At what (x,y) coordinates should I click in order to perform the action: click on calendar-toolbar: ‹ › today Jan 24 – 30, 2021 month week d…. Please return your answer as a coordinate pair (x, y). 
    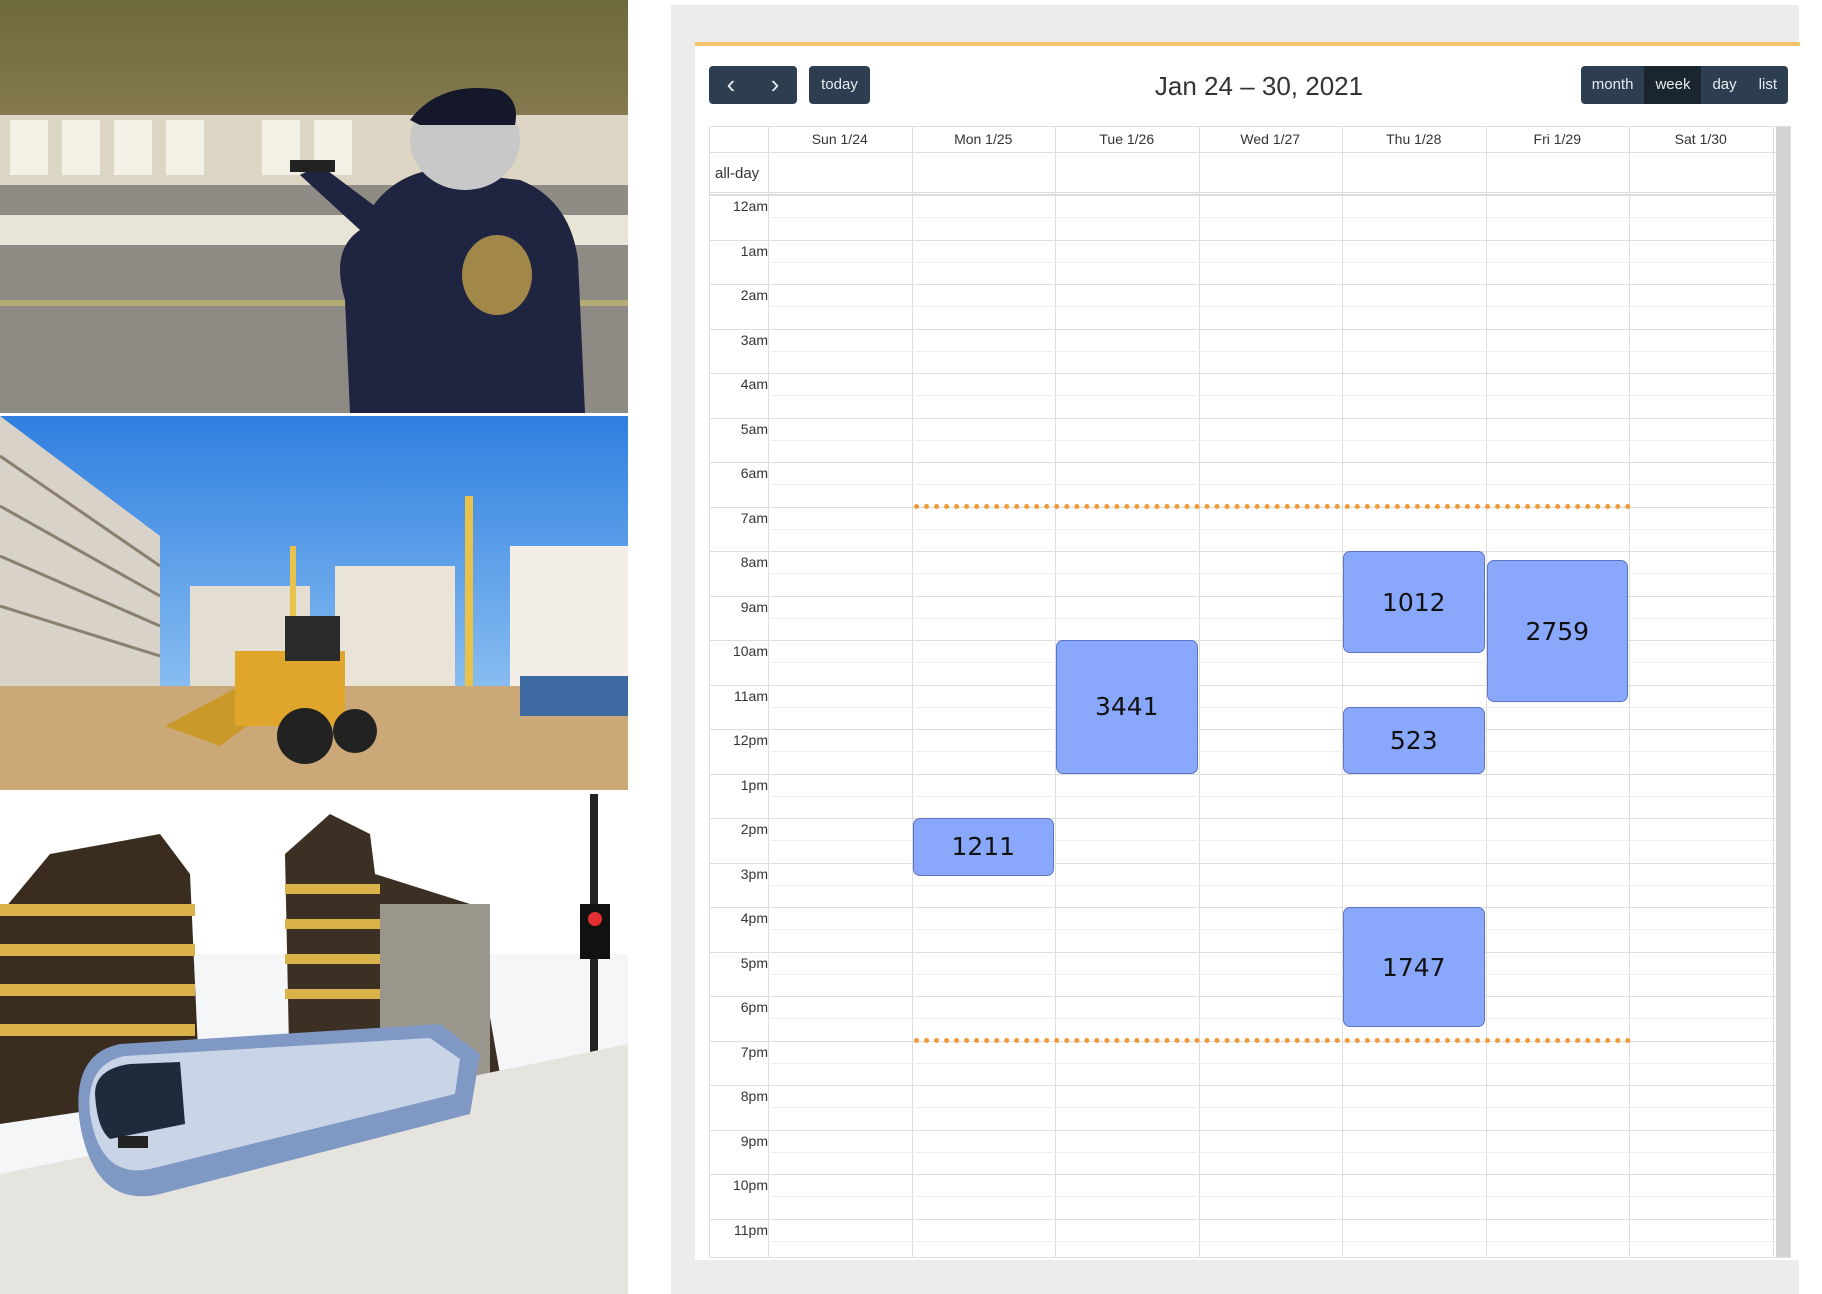
    Looking at the image, I should click on (1248, 86).